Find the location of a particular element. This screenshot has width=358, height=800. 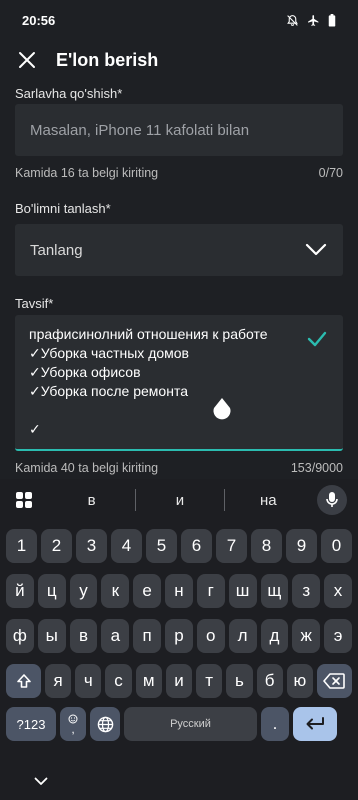

close-icon is located at coordinates (27, 60).